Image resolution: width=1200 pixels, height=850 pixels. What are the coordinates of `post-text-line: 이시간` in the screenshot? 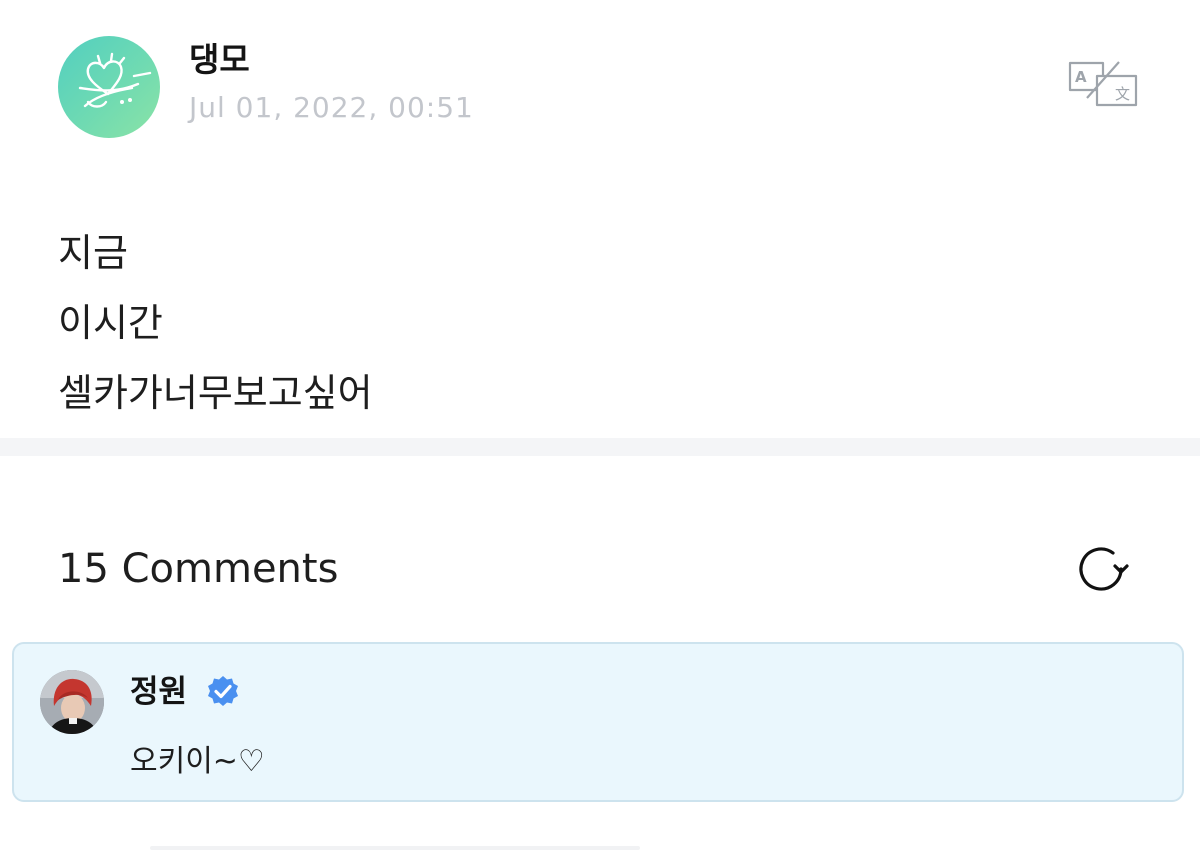 It's located at (110, 323).